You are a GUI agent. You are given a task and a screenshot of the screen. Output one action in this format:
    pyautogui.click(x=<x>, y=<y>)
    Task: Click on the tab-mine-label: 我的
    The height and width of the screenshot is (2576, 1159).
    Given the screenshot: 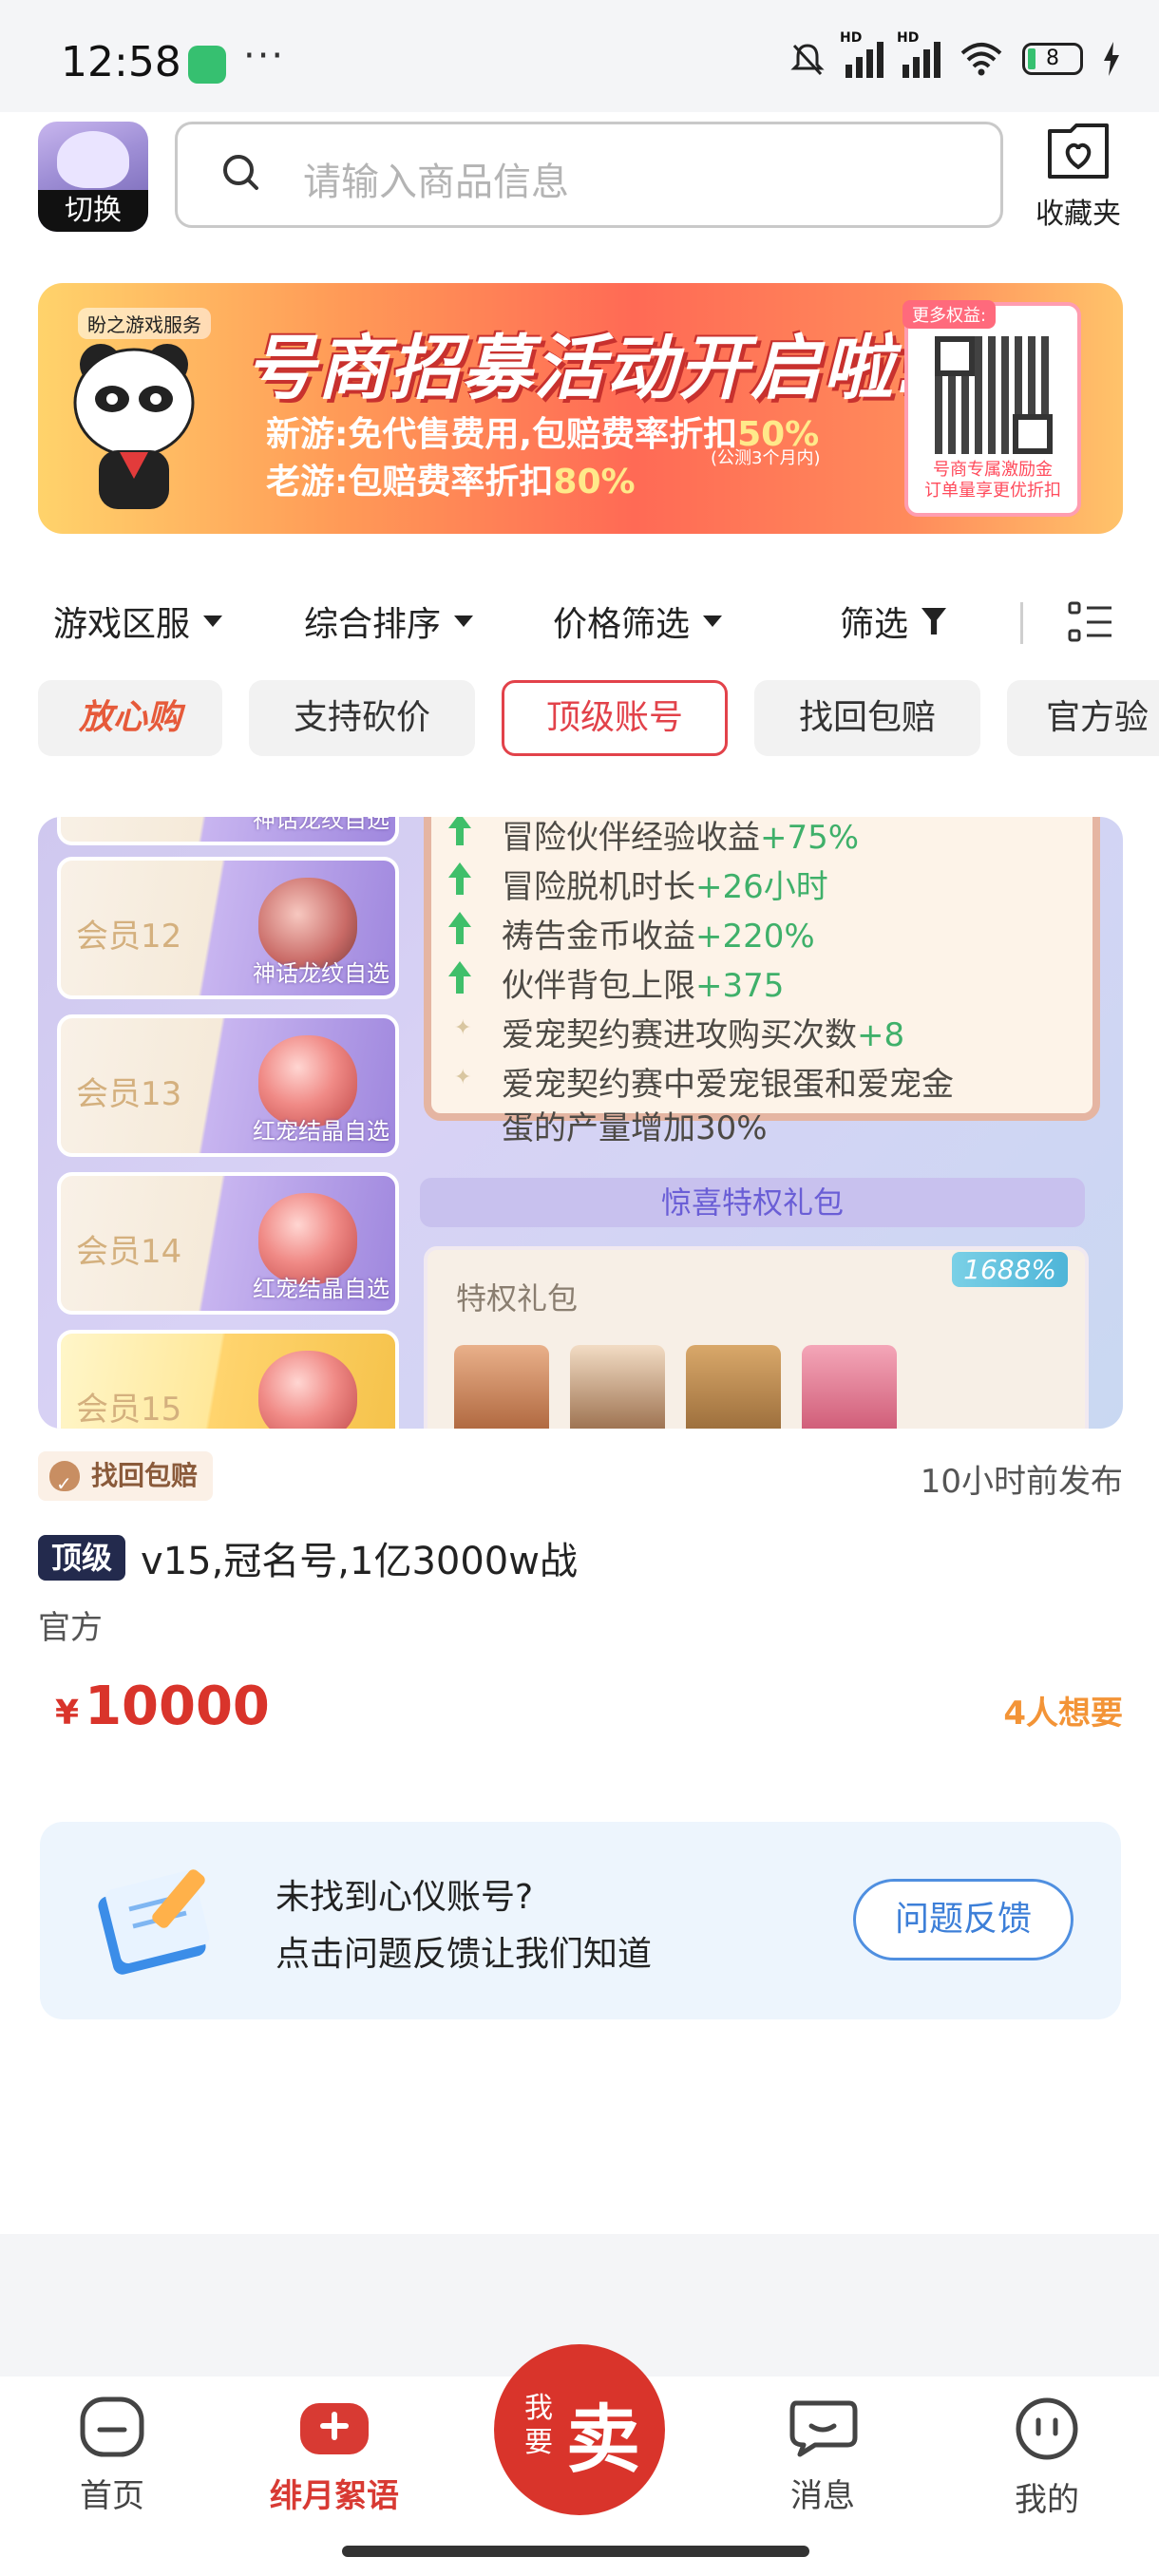 What is the action you would take?
    pyautogui.click(x=1047, y=2500)
    